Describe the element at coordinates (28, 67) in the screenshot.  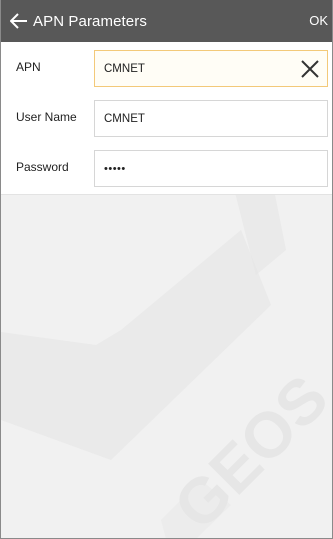
I see `apn-label: APN` at that location.